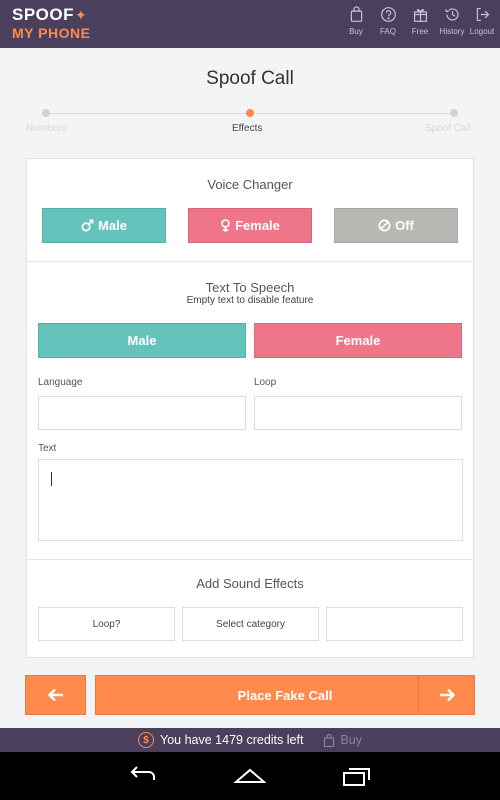  What do you see at coordinates (43, 14) in the screenshot?
I see `logo-line-1: SPOOF` at bounding box center [43, 14].